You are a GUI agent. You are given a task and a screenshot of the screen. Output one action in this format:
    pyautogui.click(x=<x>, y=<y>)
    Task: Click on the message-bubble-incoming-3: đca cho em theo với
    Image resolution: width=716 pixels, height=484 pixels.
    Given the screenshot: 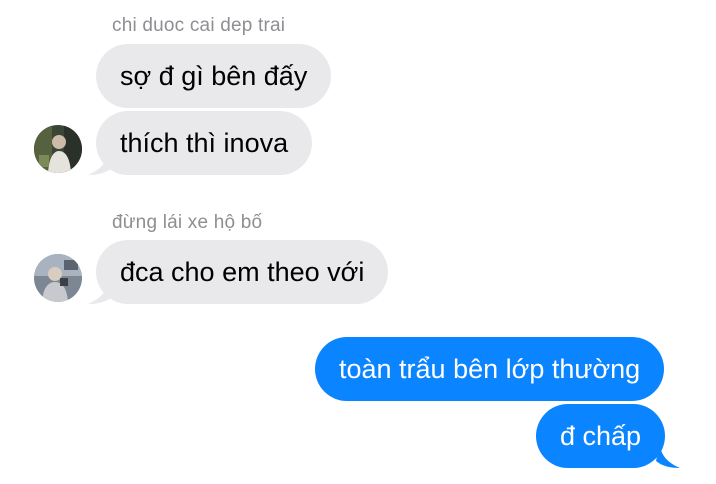 What is the action you would take?
    pyautogui.click(x=242, y=272)
    